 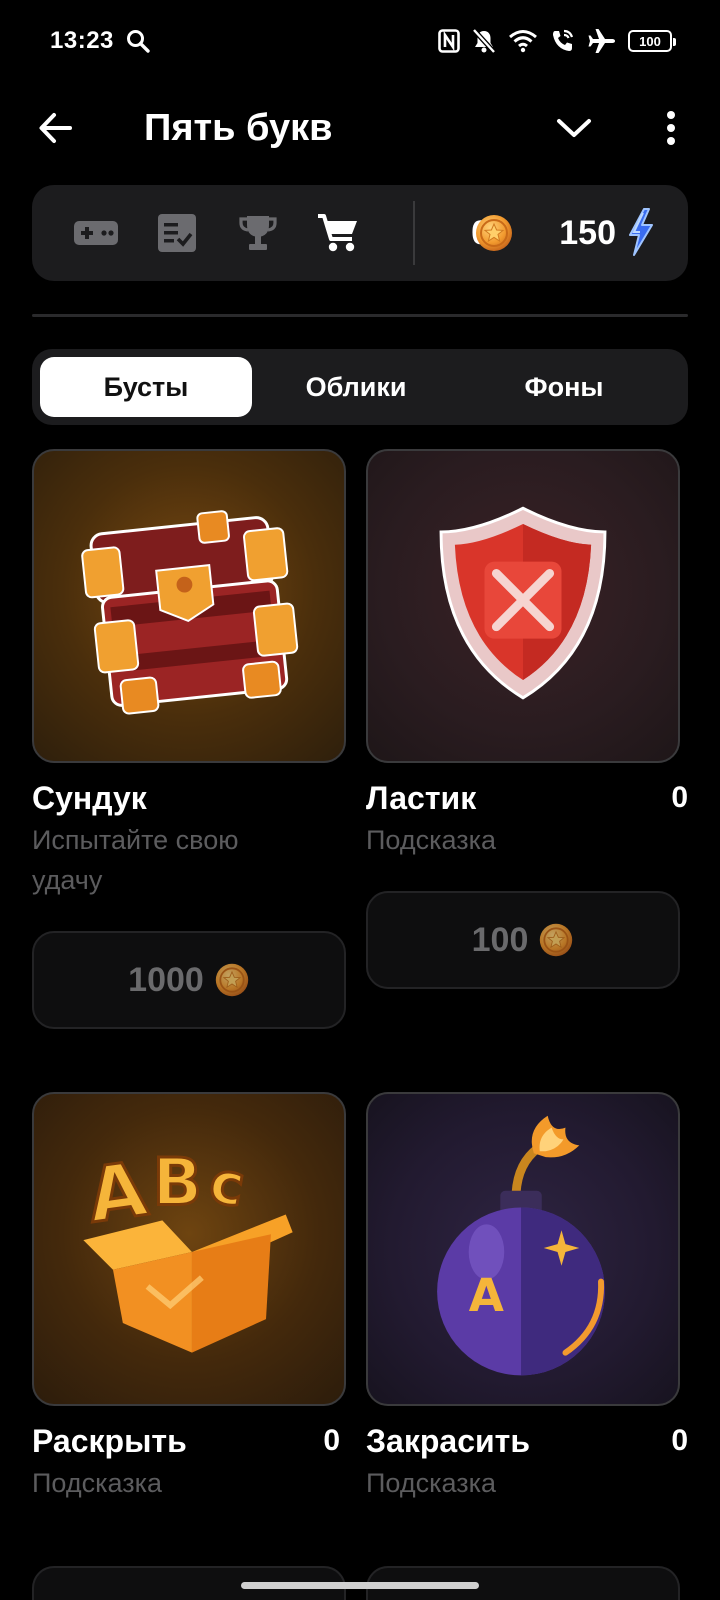 What do you see at coordinates (449, 41) in the screenshot?
I see `nfc-icon` at bounding box center [449, 41].